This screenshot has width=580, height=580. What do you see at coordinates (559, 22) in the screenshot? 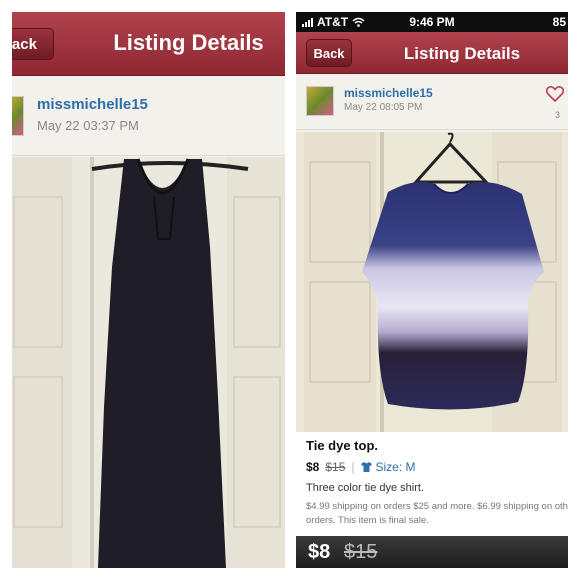
I see `battery-level: 85` at bounding box center [559, 22].